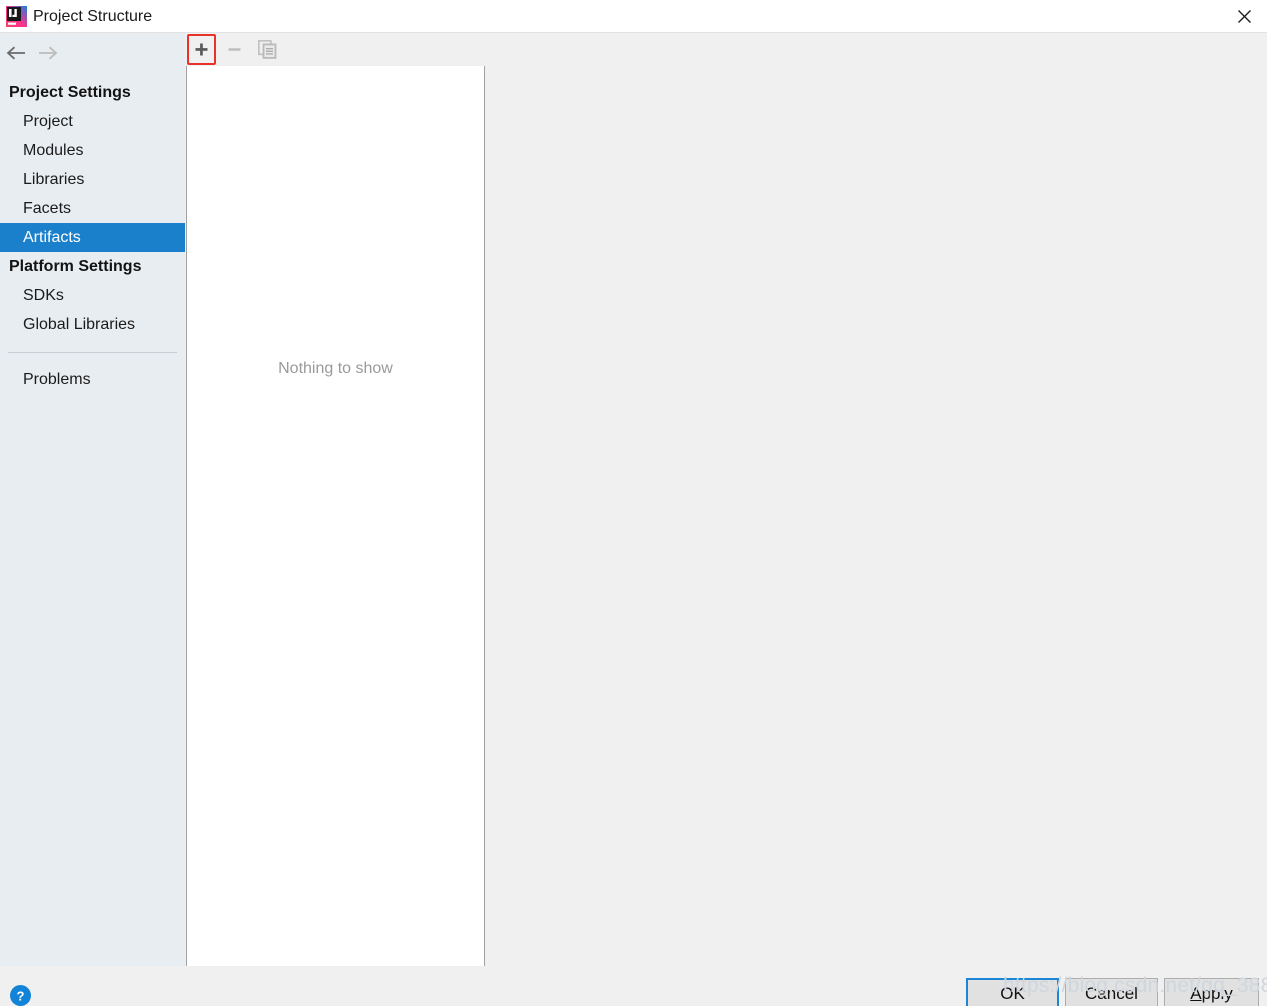 Image resolution: width=1267 pixels, height=1006 pixels. Describe the element at coordinates (92, 379) in the screenshot. I see `sidebar-item-problems: Problems` at that location.